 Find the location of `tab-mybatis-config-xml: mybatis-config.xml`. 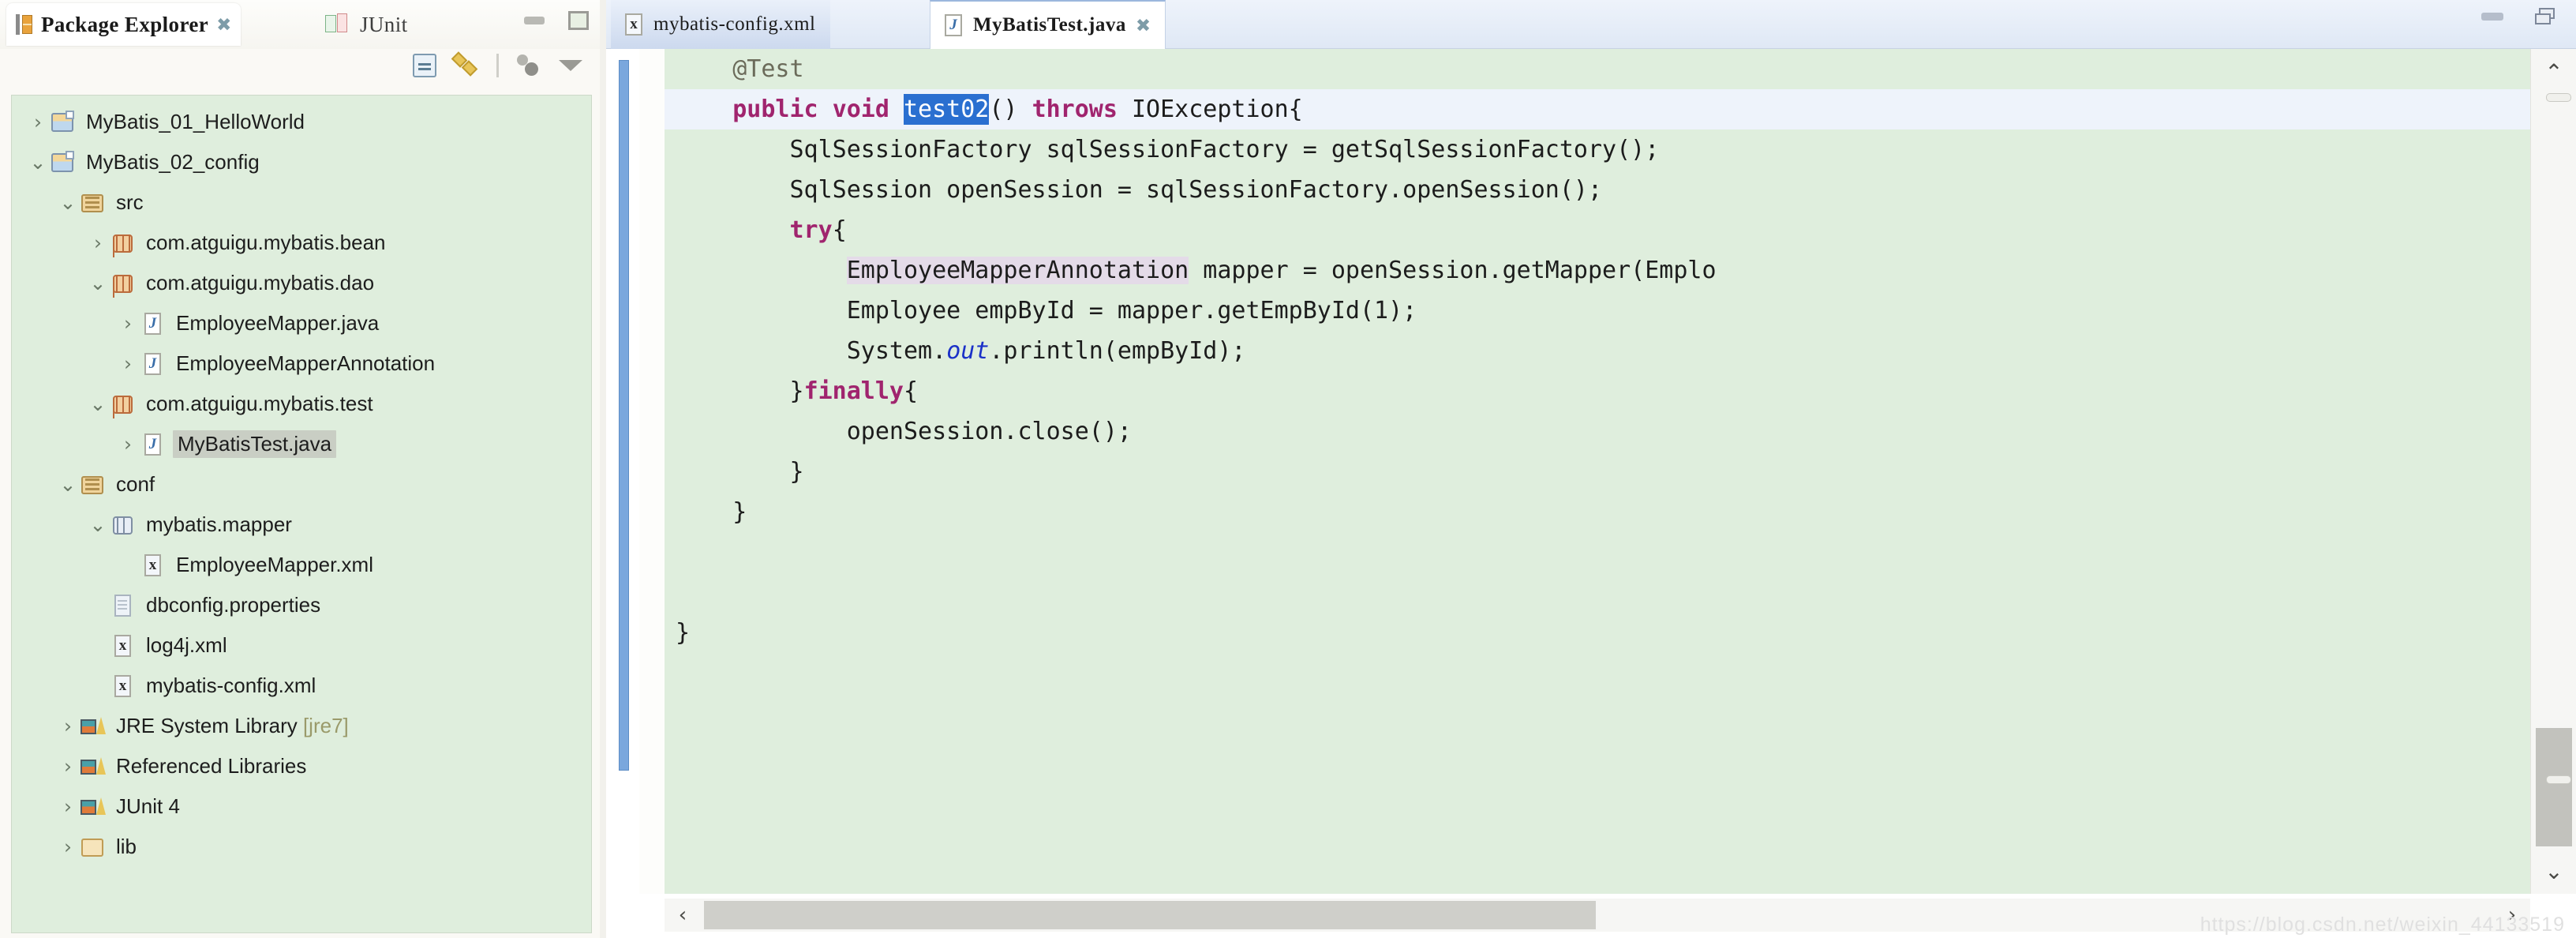

tab-mybatis-config-xml: mybatis-config.xml is located at coordinates (720, 24).